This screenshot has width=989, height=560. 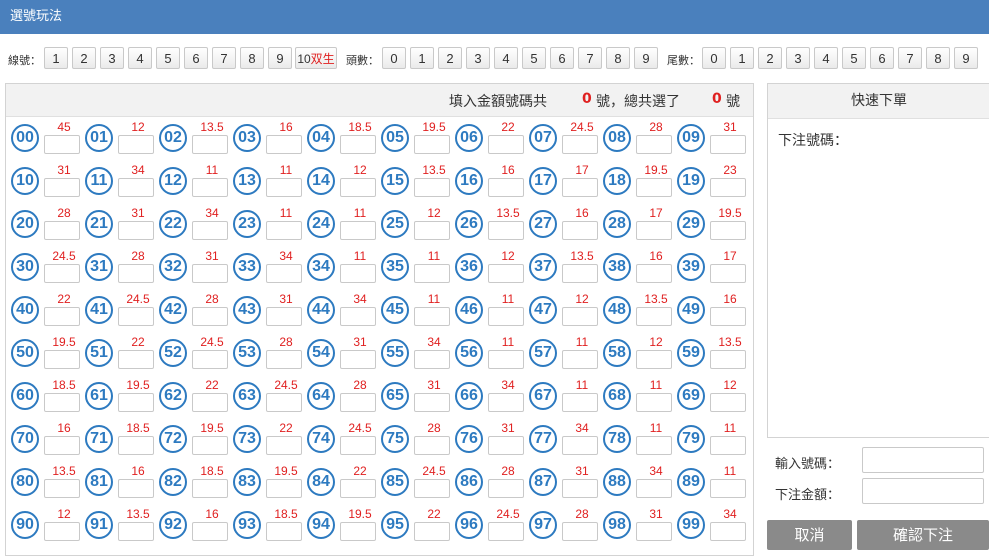 I want to click on number-ball-65: 65, so click(x=395, y=396).